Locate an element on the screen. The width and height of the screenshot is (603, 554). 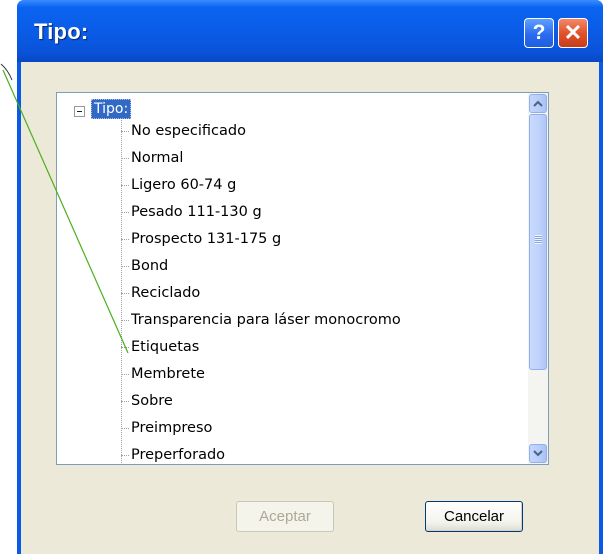
close-button: ✕ is located at coordinates (573, 33).